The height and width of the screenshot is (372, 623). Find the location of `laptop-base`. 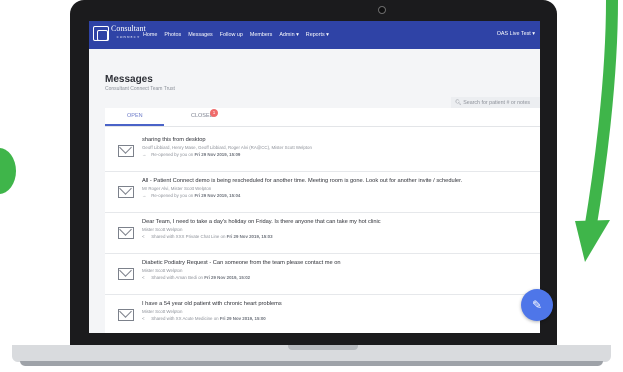

laptop-base is located at coordinates (311, 353).